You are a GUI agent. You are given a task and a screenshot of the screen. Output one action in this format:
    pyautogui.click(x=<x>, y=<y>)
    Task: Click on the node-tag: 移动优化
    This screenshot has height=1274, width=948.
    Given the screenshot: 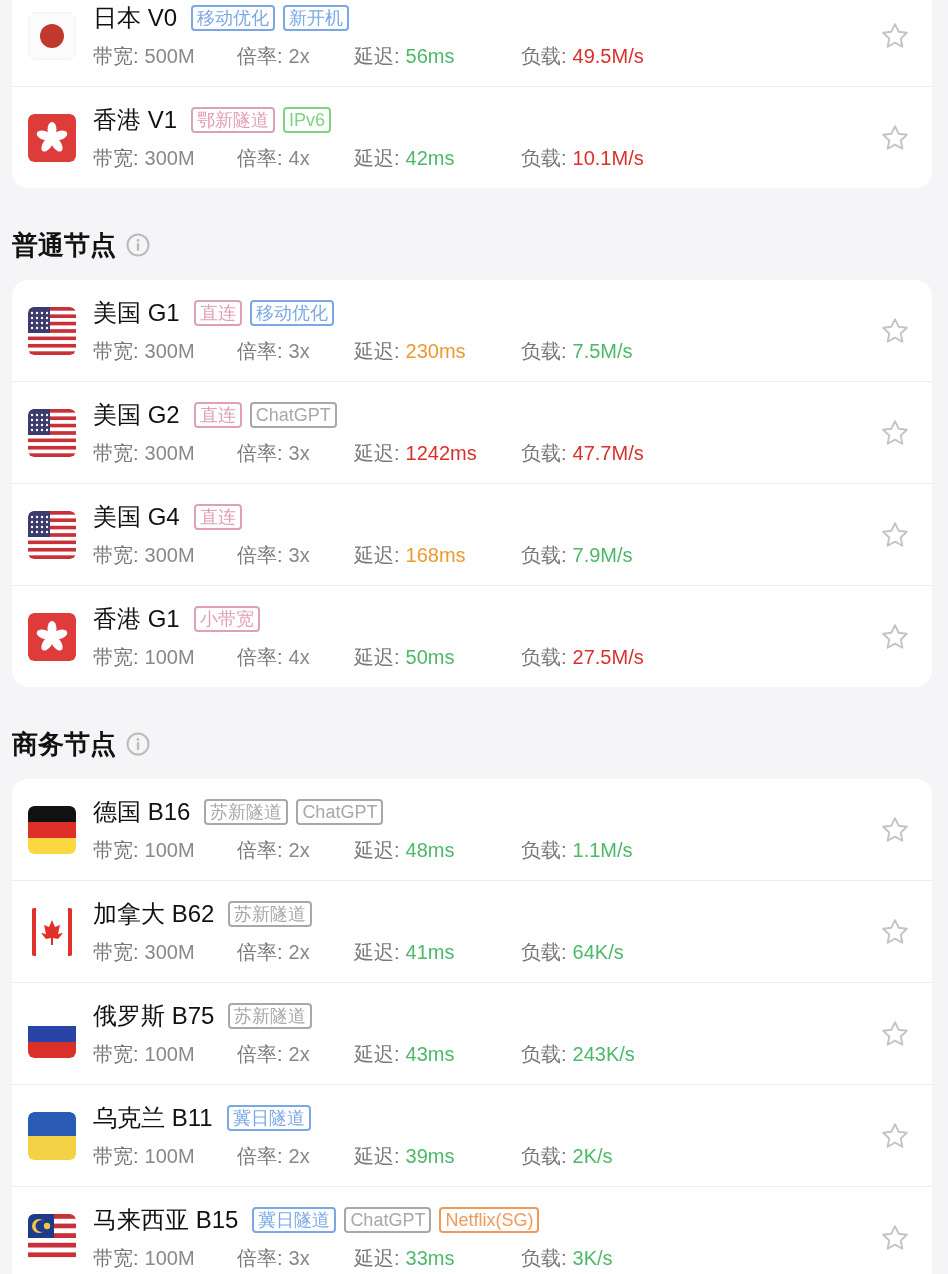 What is the action you would take?
    pyautogui.click(x=291, y=313)
    